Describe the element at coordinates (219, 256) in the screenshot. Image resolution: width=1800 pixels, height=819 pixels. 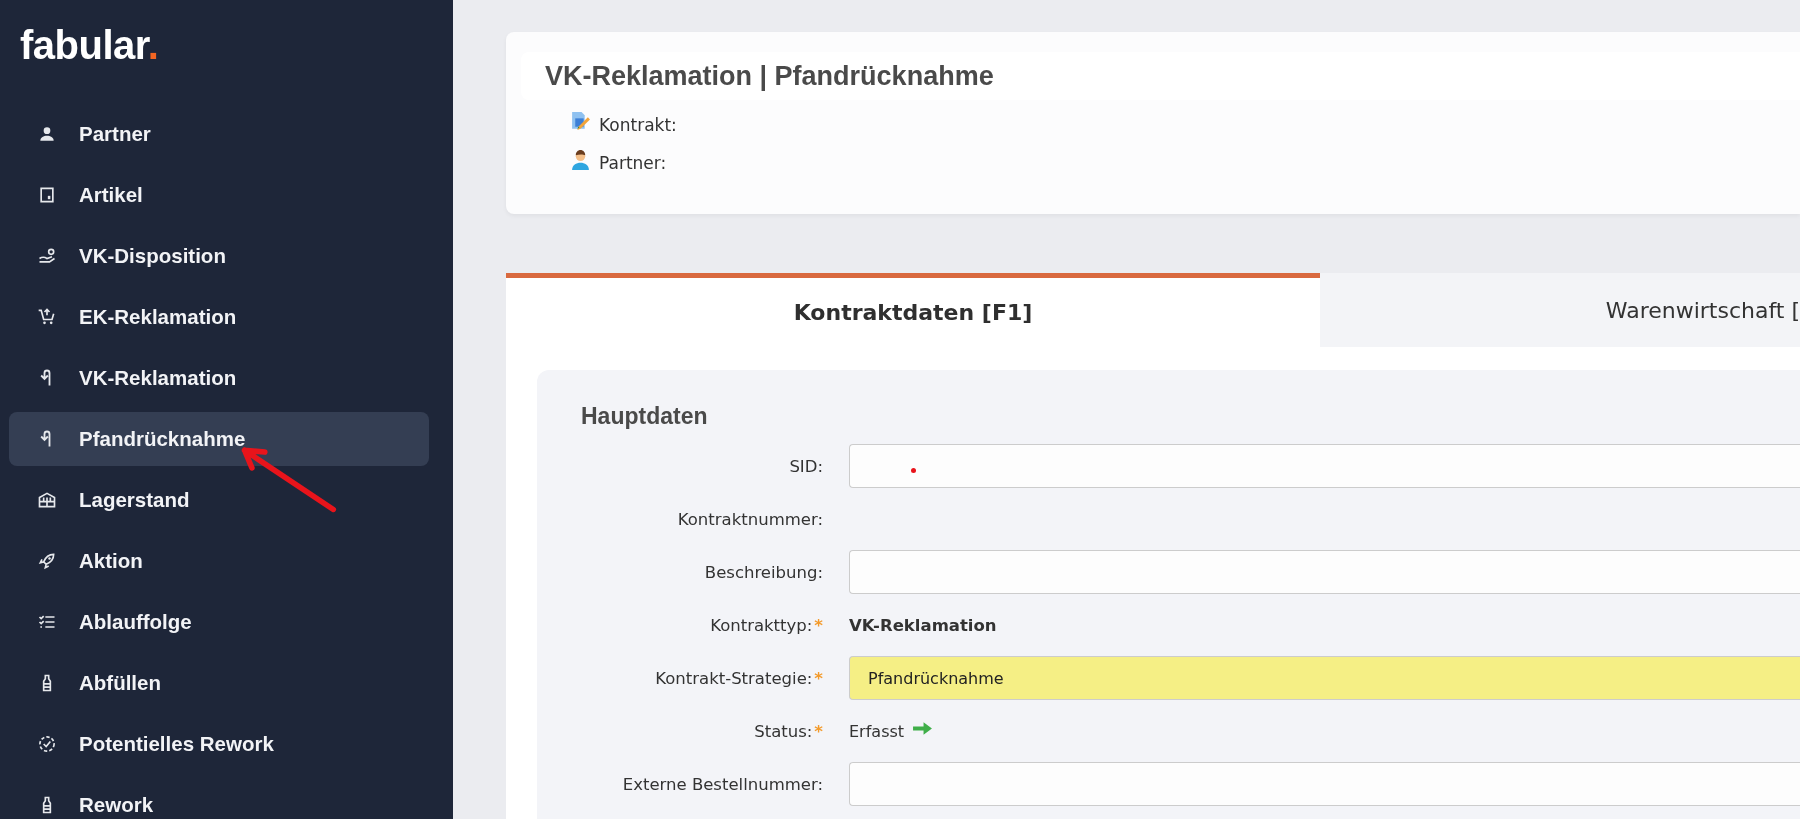
I see `sidebar-item: VK-Disposition` at that location.